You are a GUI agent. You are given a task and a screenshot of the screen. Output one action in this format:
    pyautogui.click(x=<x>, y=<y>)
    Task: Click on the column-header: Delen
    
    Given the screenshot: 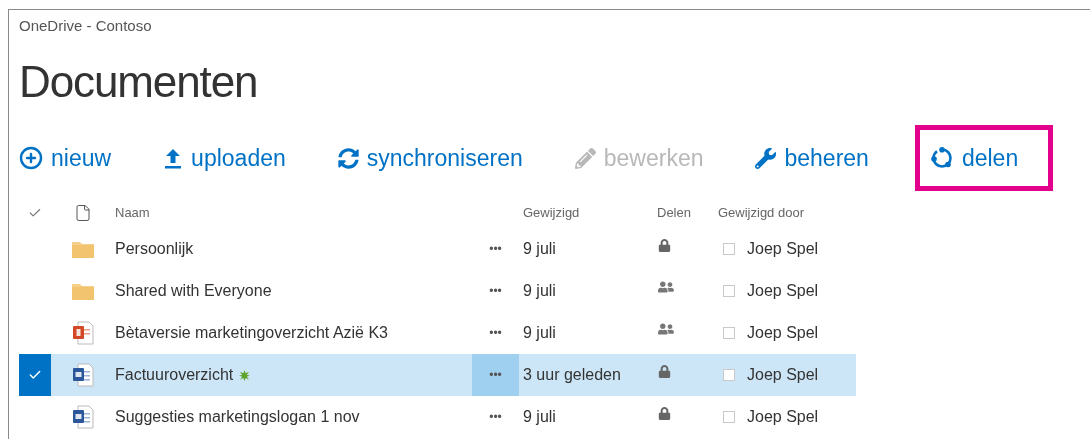 What is the action you would take?
    pyautogui.click(x=674, y=213)
    